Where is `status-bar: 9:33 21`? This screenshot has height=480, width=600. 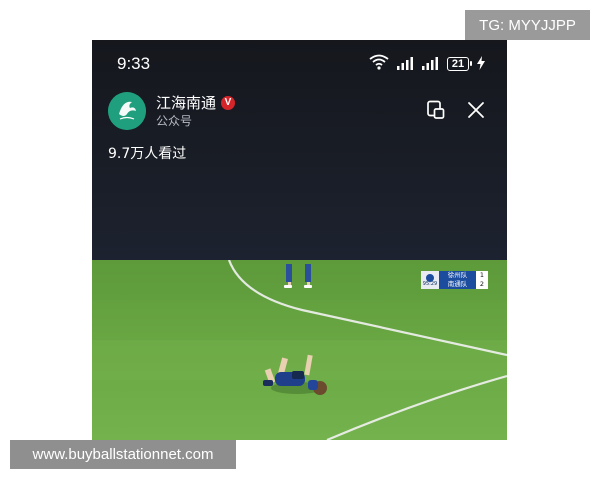 status-bar: 9:33 21 is located at coordinates (299, 63).